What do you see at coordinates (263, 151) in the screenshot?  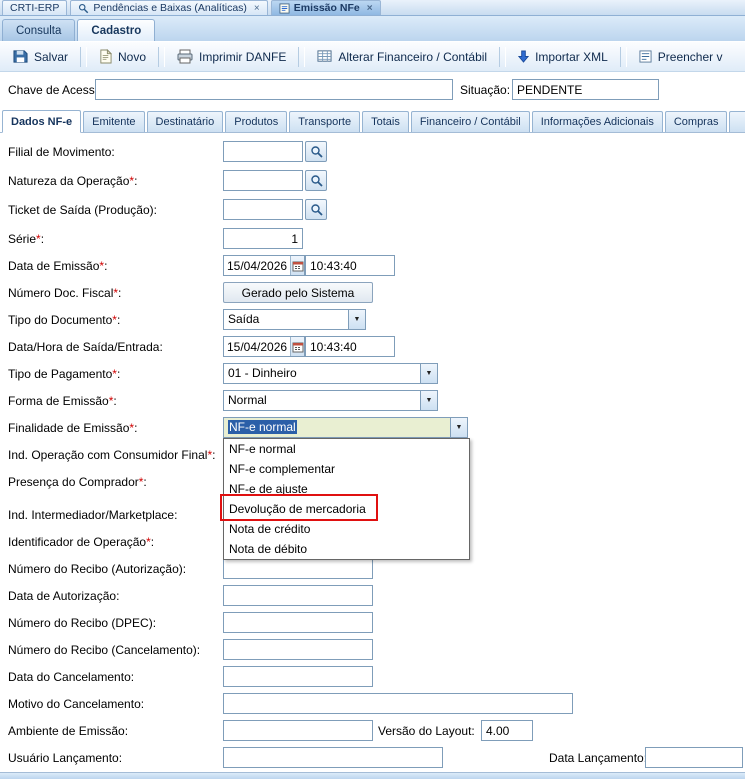 I see `filial-input` at bounding box center [263, 151].